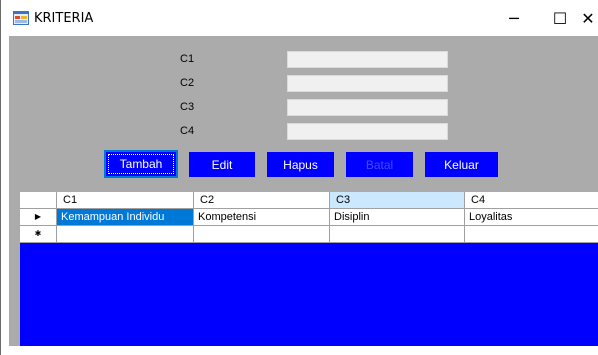 The width and height of the screenshot is (598, 355). What do you see at coordinates (187, 83) in the screenshot?
I see `c2-label: C2` at bounding box center [187, 83].